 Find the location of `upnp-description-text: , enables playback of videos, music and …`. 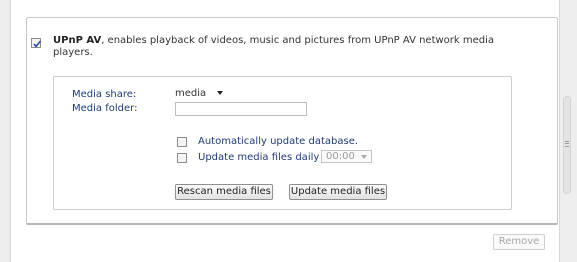

upnp-description-text: , enables playback of videos, music and … is located at coordinates (274, 46).